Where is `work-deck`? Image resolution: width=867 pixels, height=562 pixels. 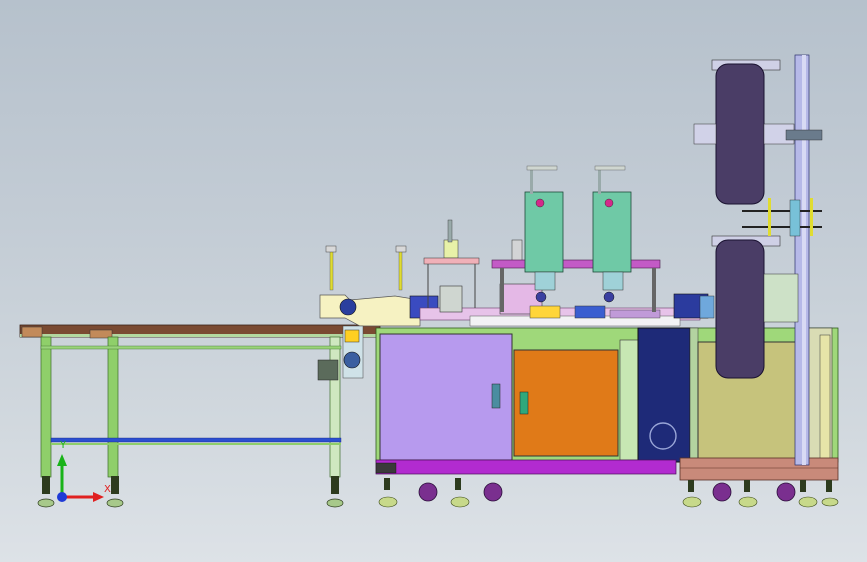 work-deck is located at coordinates (564, 273).